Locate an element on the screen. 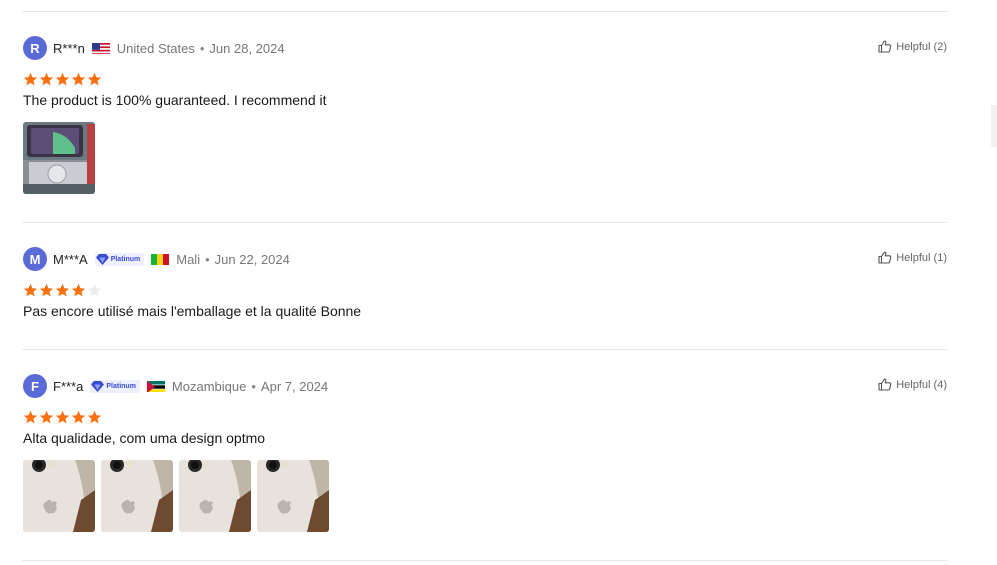  helpful-label: Helpful (1) is located at coordinates (921, 257).